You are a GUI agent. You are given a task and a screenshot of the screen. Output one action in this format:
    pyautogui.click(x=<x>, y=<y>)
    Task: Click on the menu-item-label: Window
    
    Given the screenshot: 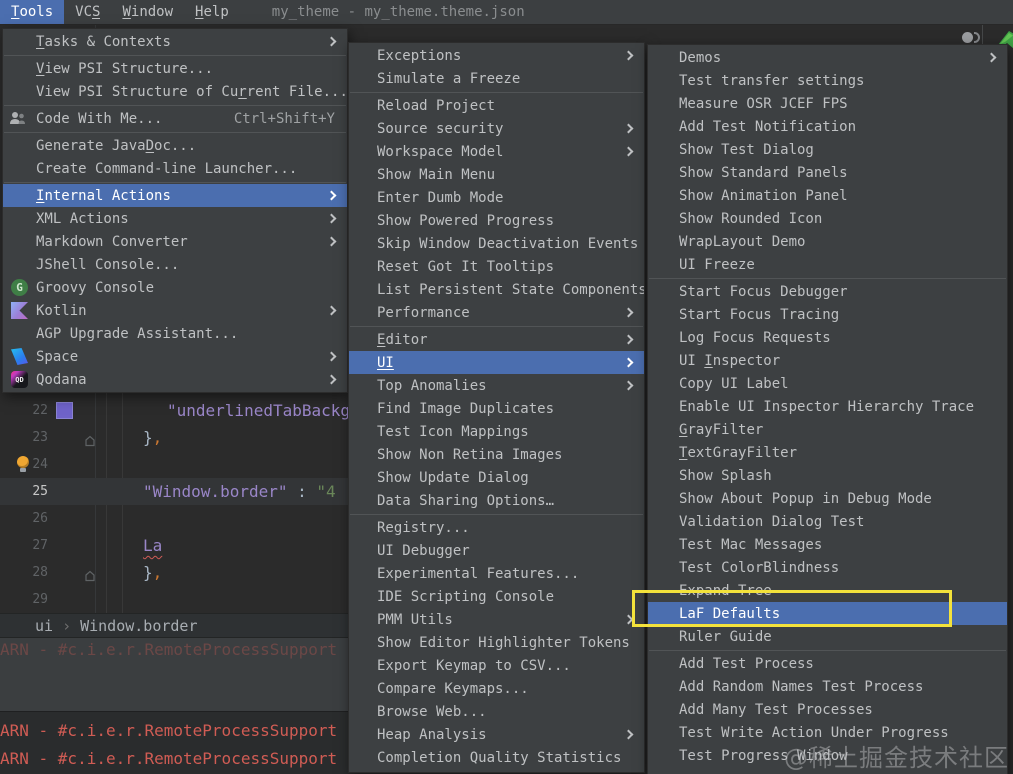 What is the action you would take?
    pyautogui.click(x=148, y=12)
    